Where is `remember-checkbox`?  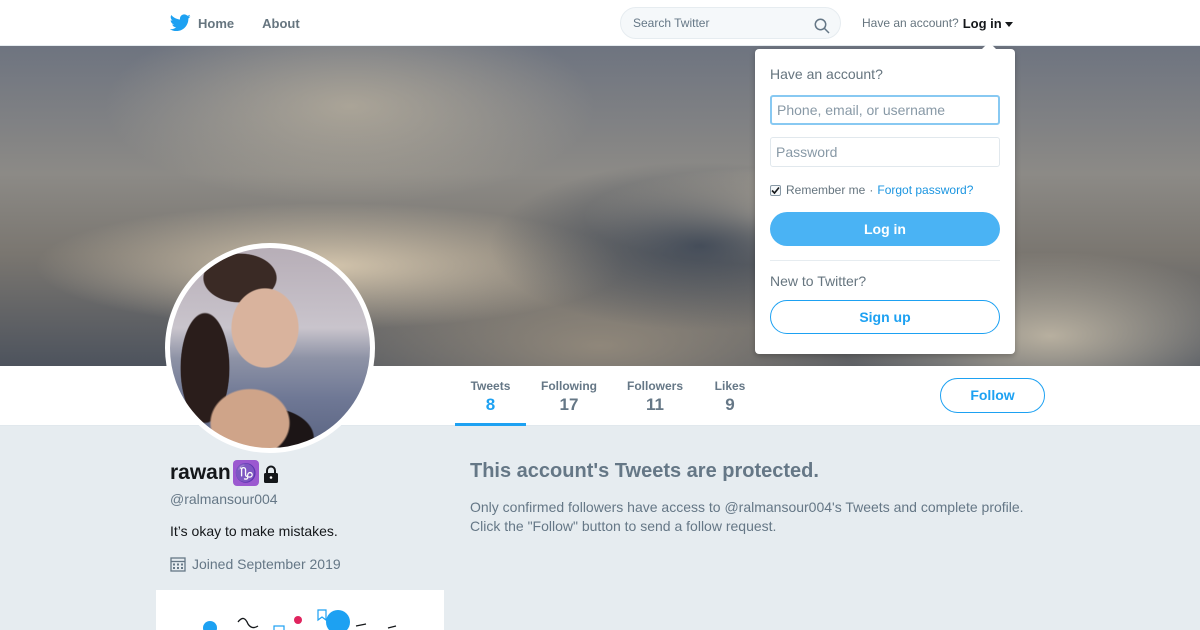
remember-checkbox is located at coordinates (775, 190).